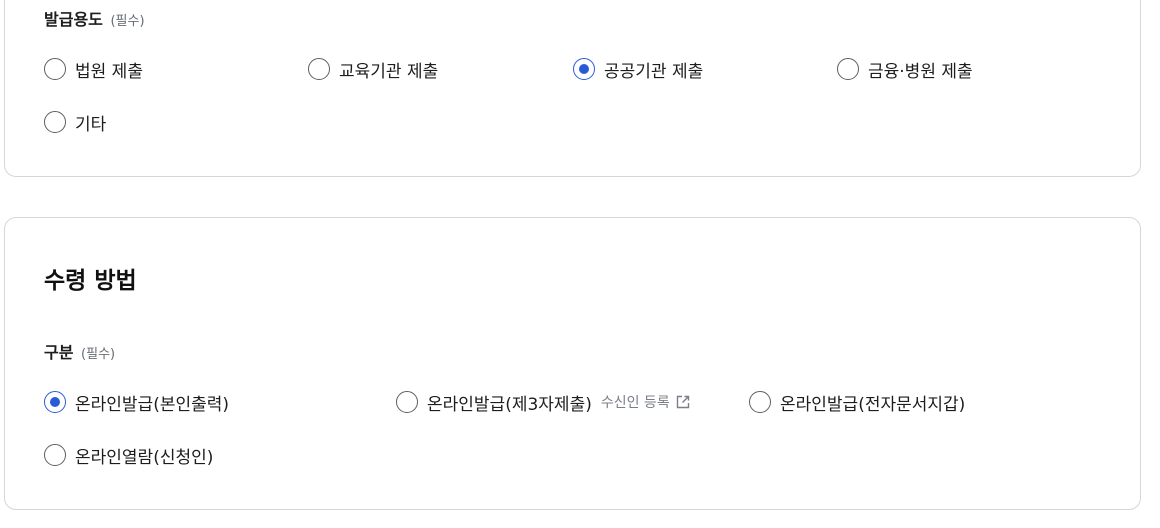 Image resolution: width=1160 pixels, height=528 pixels. I want to click on receipt-field-label: 구분 (필수), so click(79, 351).